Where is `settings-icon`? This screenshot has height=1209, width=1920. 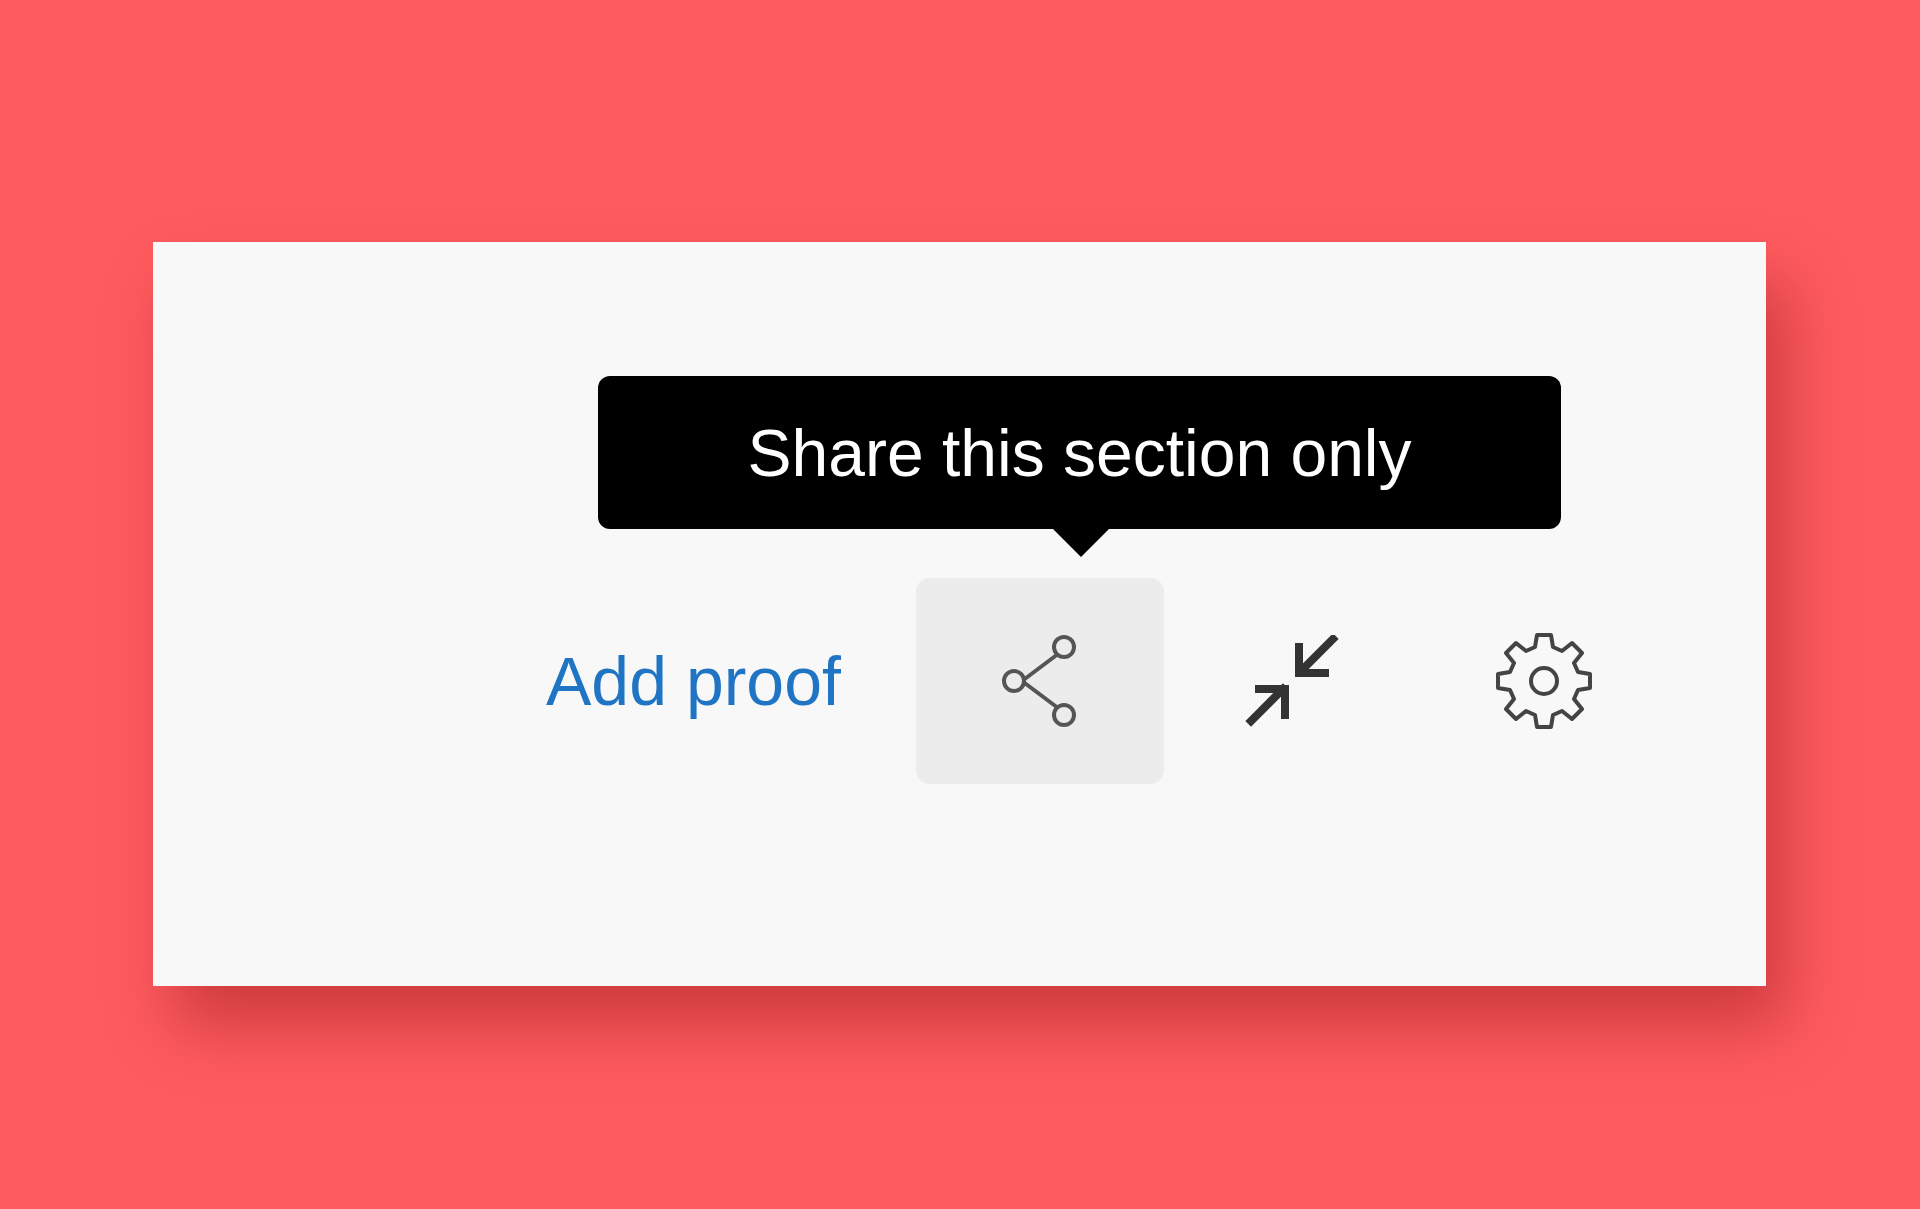 settings-icon is located at coordinates (1543, 681).